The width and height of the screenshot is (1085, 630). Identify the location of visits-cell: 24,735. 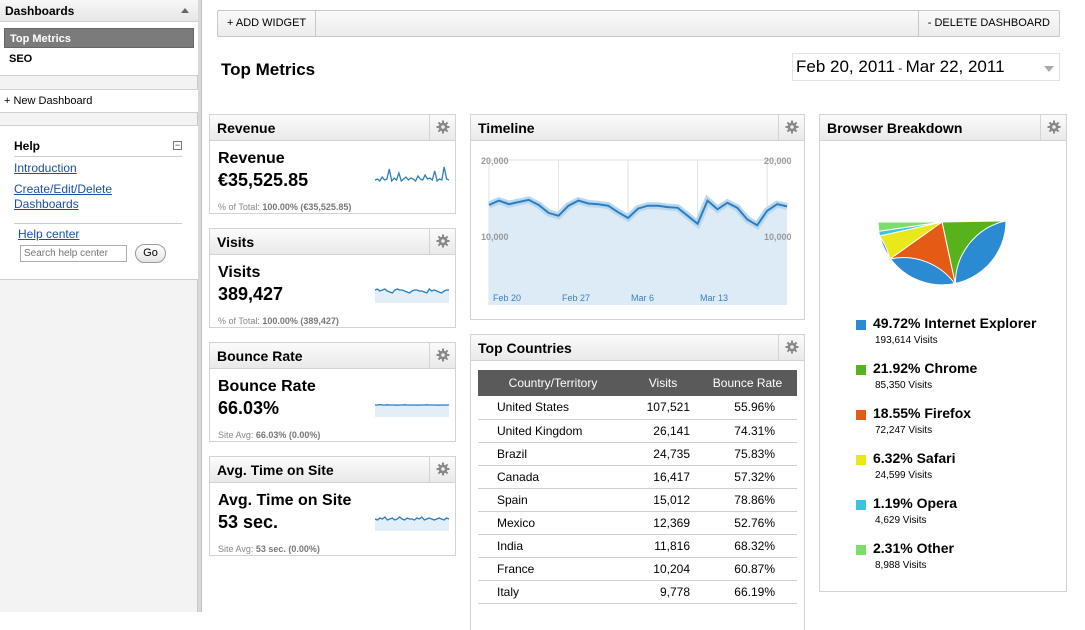
(663, 454).